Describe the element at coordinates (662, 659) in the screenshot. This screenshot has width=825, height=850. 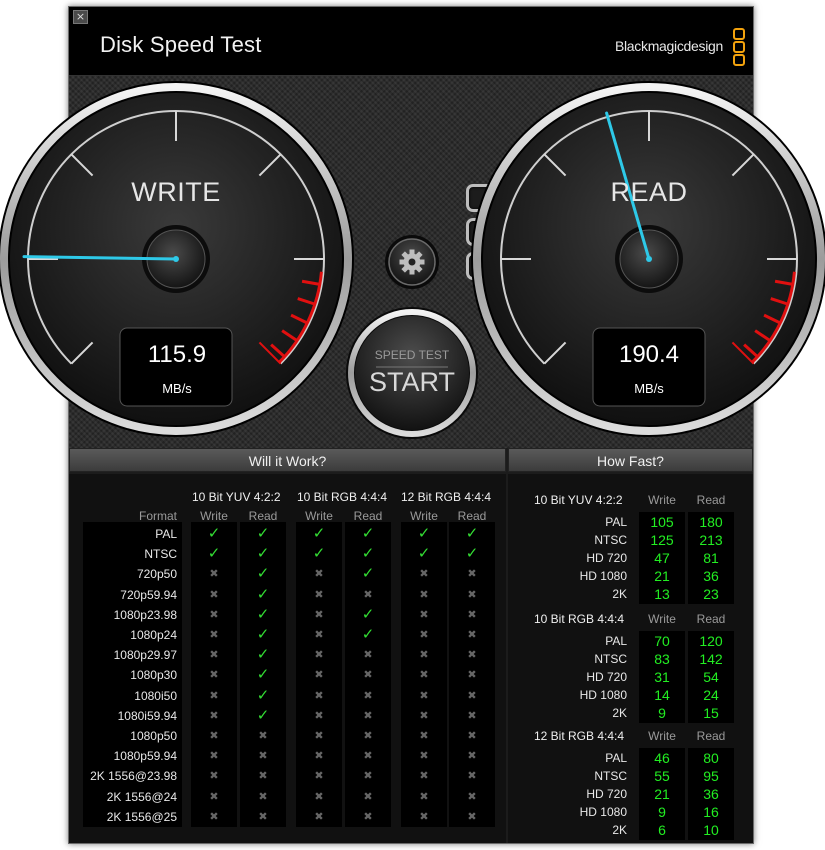
I see `write-speed-value: 83` at that location.